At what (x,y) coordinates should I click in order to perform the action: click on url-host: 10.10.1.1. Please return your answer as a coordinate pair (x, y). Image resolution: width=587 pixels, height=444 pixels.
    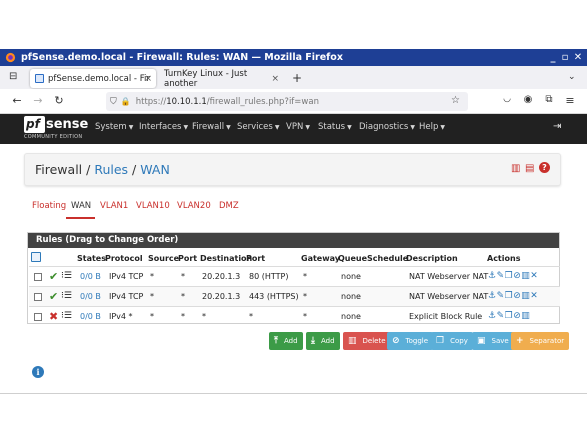
    Looking at the image, I should click on (186, 101).